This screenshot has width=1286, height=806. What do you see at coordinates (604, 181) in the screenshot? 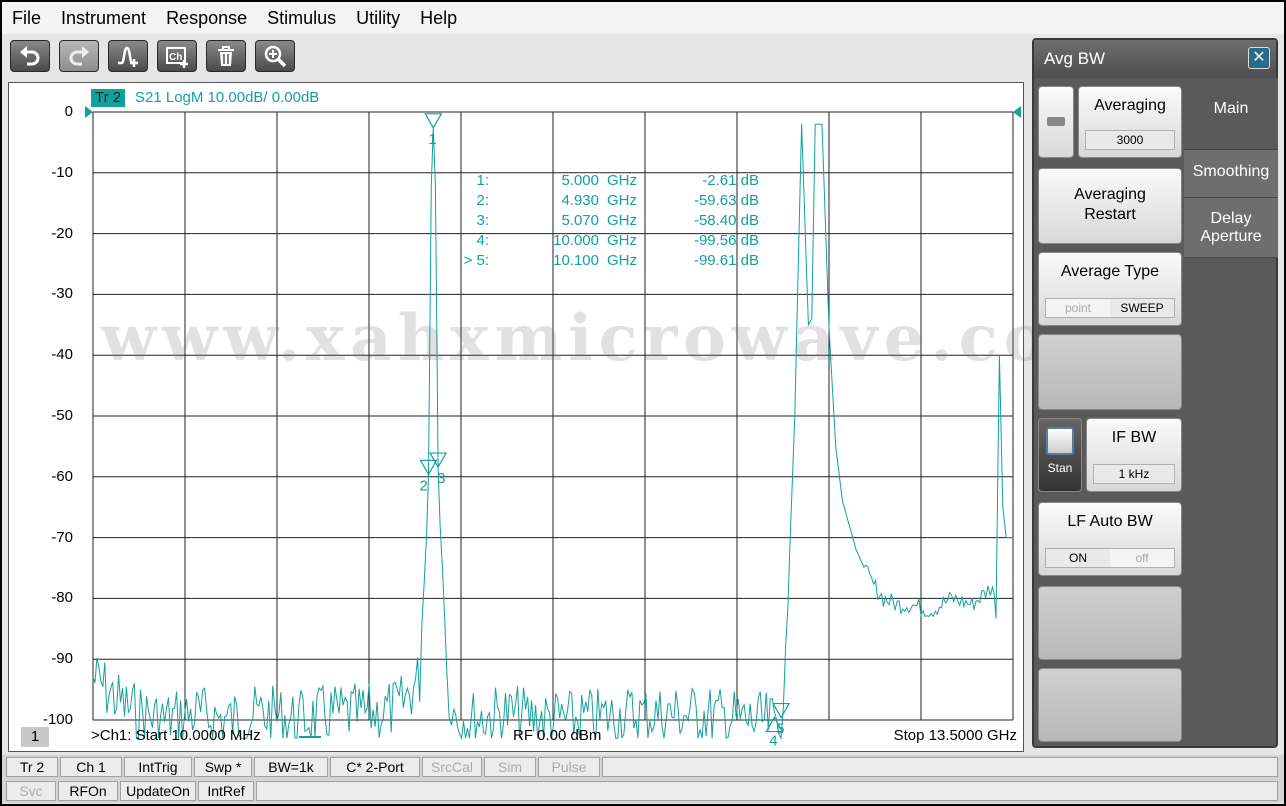
I see `marker-row: 1: 5.000 GHz -2.61 dB` at bounding box center [604, 181].